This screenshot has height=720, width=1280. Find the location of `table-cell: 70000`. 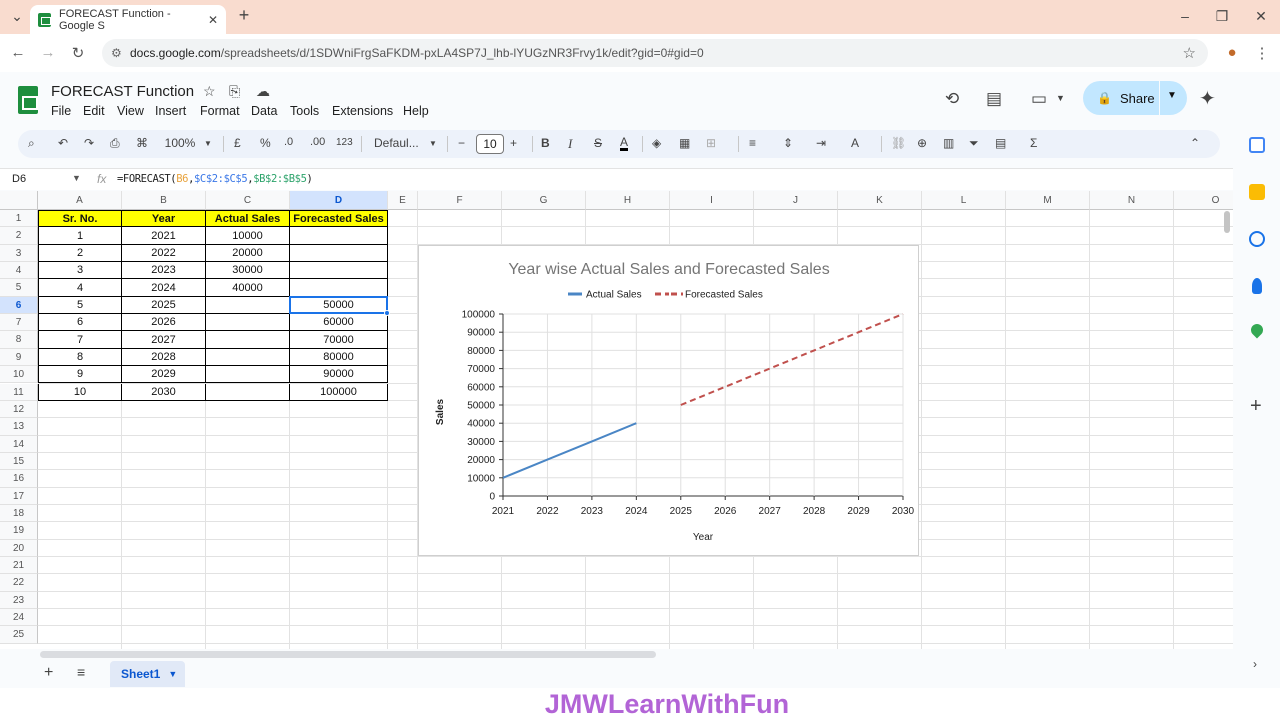

table-cell: 70000 is located at coordinates (339, 340).